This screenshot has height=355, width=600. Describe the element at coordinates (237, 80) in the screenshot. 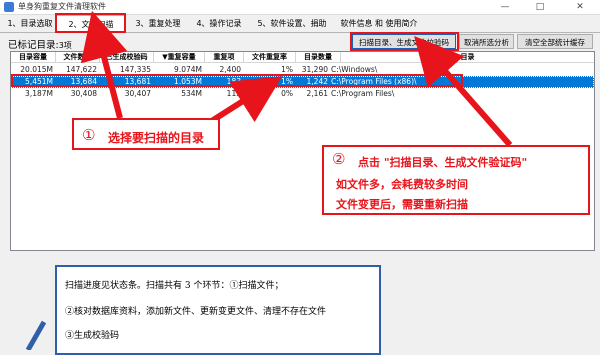

I see `row-highlight-frame` at that location.